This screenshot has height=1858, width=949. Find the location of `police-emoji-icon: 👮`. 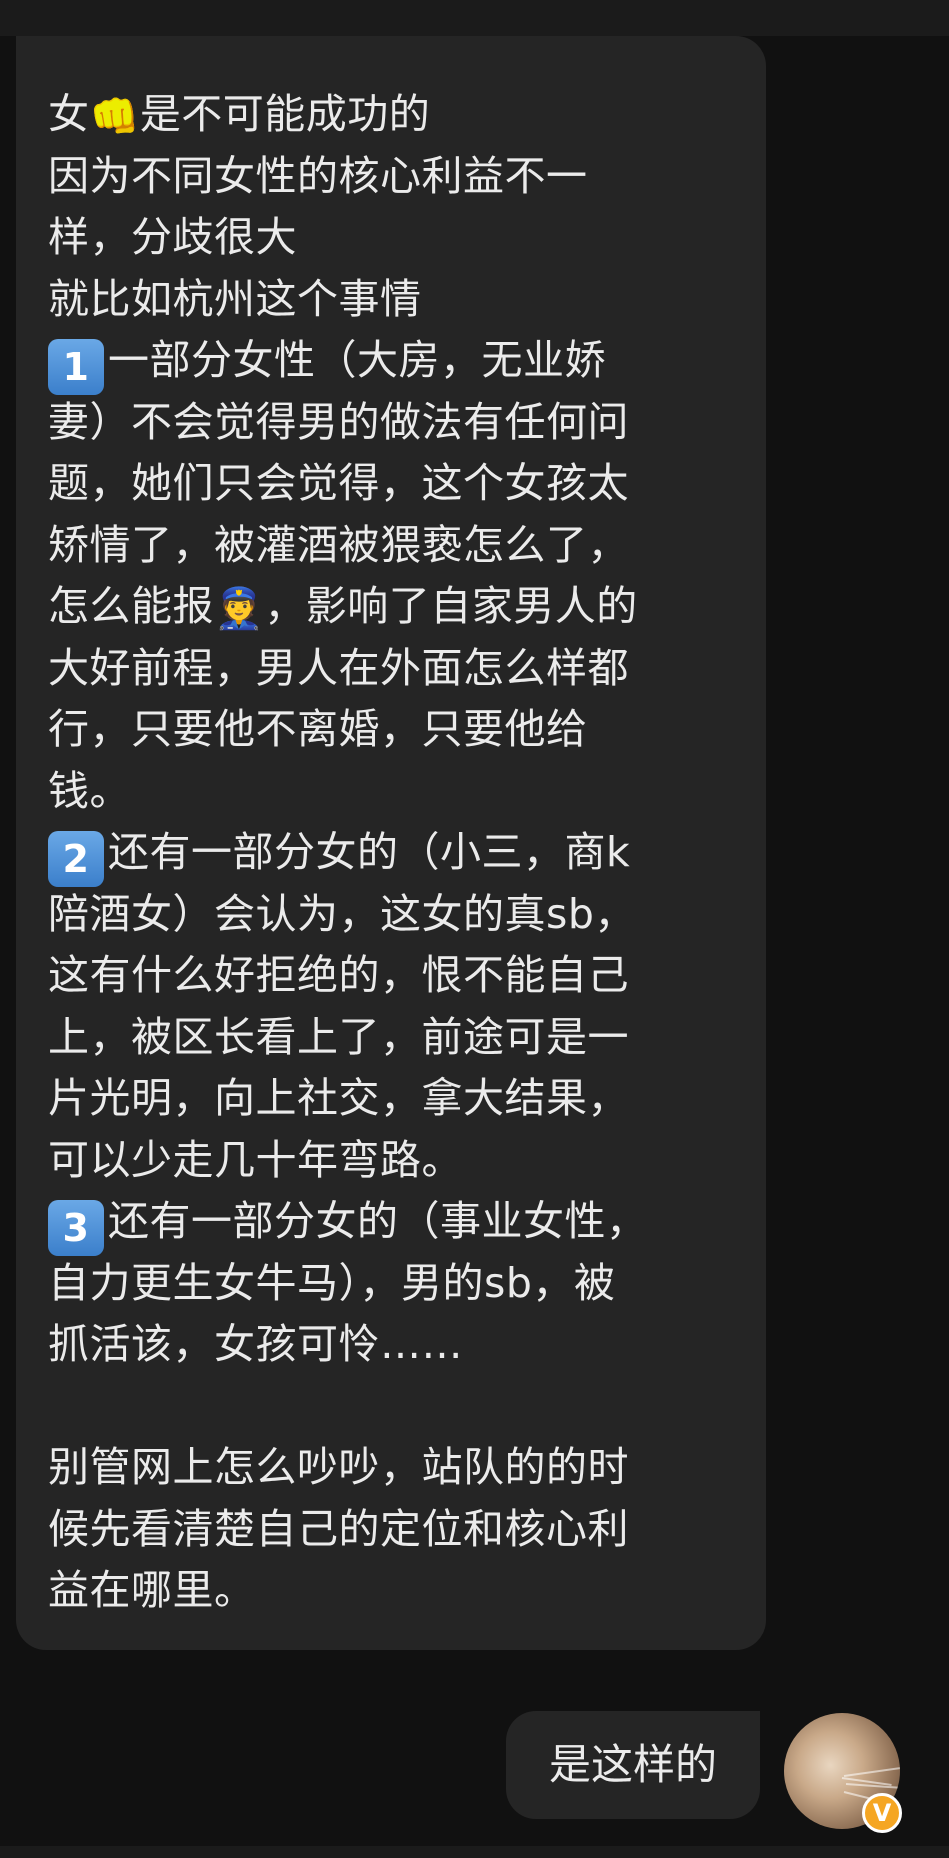

police-emoji-icon: 👮 is located at coordinates (239, 609).